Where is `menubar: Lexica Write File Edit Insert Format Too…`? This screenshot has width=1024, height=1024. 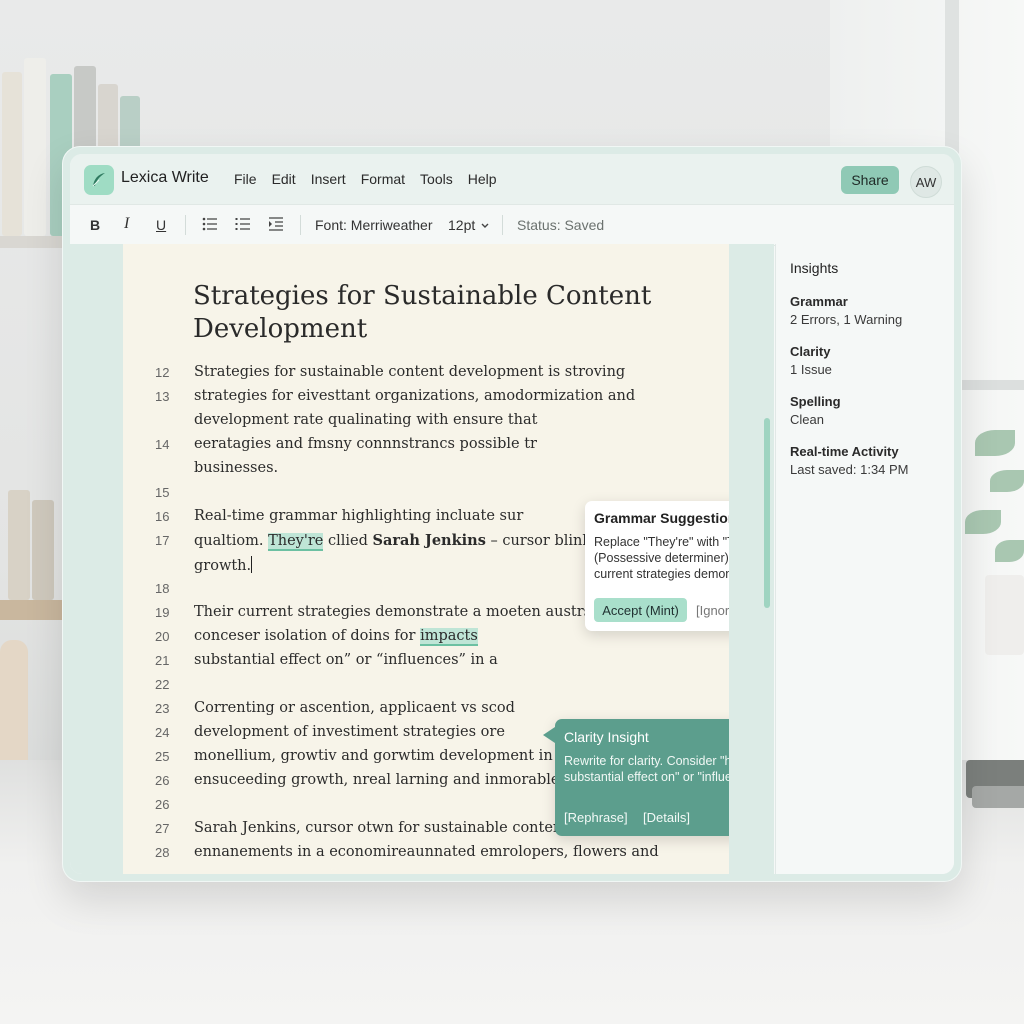 menubar: Lexica Write File Edit Insert Format Too… is located at coordinates (512, 179).